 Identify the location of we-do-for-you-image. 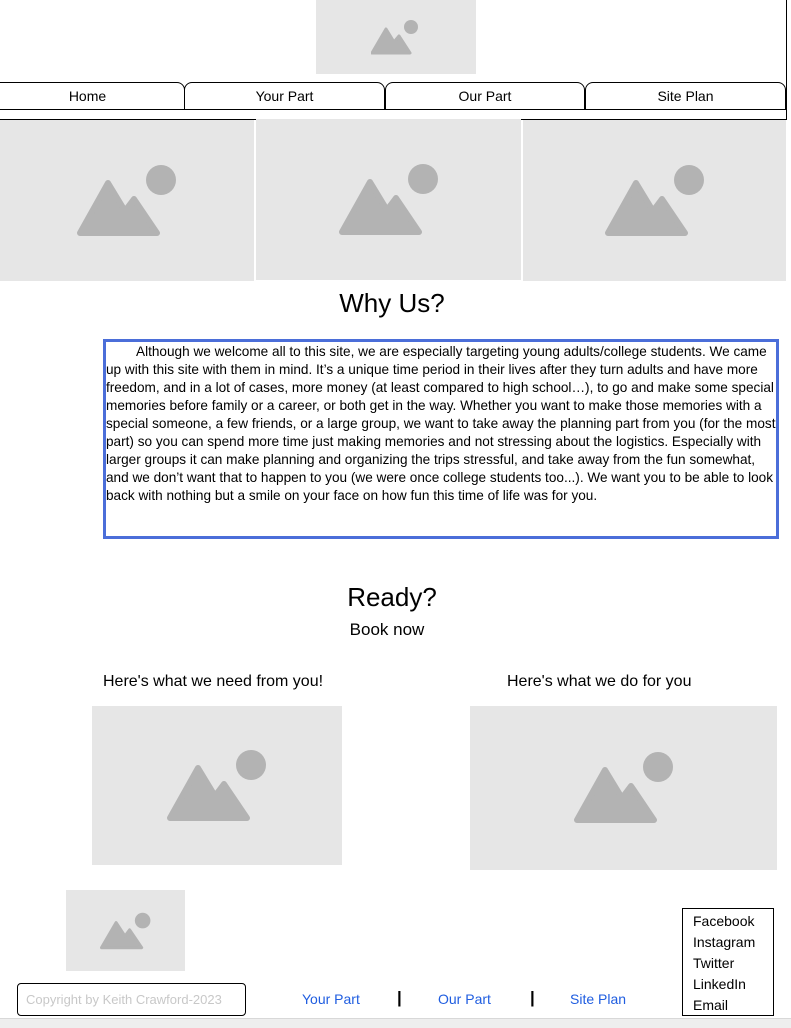
(623, 788).